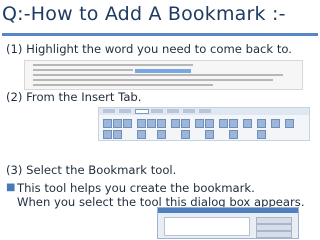 This screenshot has height=240, width=320. What do you see at coordinates (144, 14) in the screenshot?
I see `slide-title: Q:-How to Add A Bookmark :-` at bounding box center [144, 14].